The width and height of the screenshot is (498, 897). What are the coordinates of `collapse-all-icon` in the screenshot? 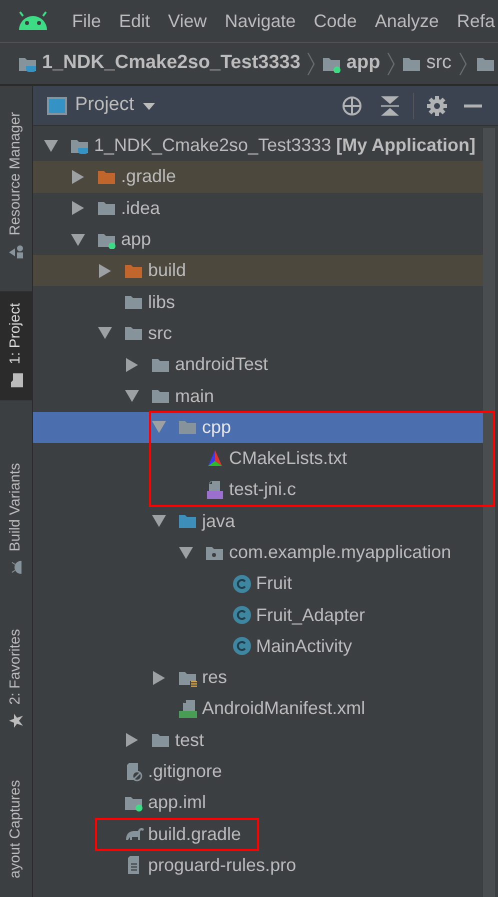 It's located at (390, 105).